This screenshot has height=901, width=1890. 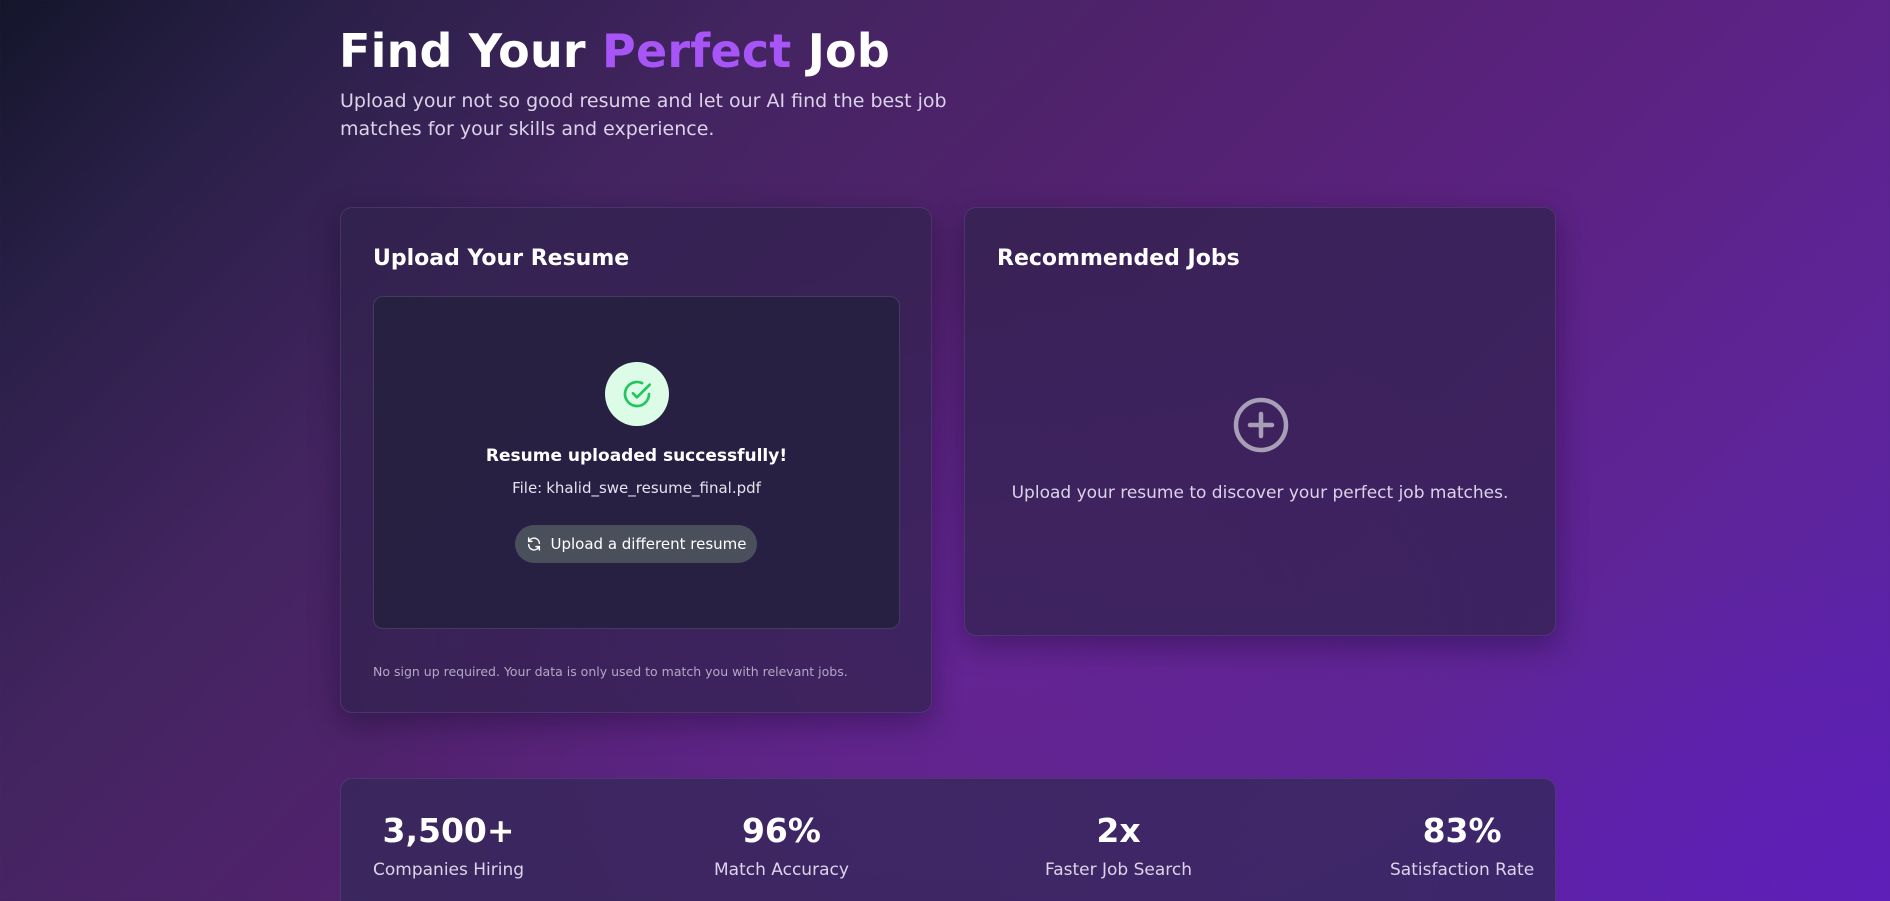 I want to click on jobs-card-title: Recommended Jobs, so click(x=1118, y=258).